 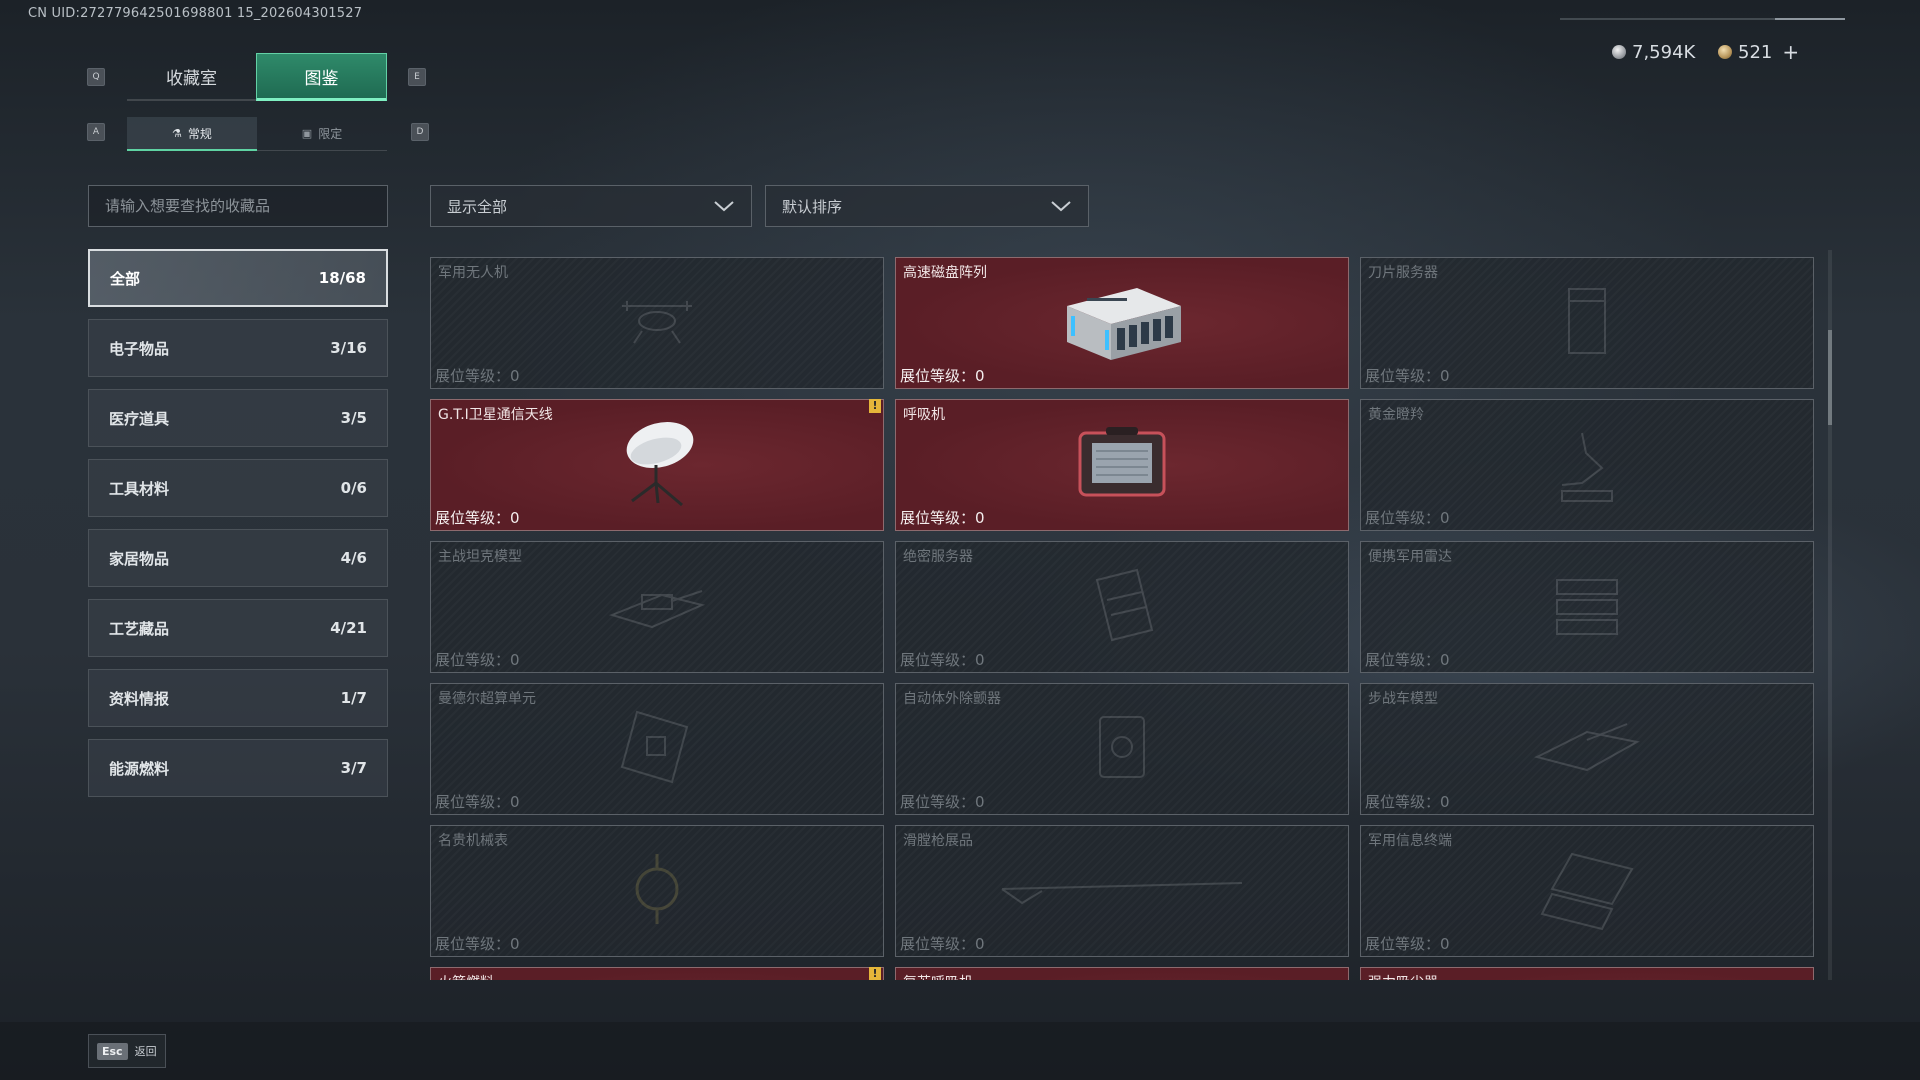 What do you see at coordinates (1587, 749) in the screenshot?
I see `collection-item-card: 步战车模型展位等级：0` at bounding box center [1587, 749].